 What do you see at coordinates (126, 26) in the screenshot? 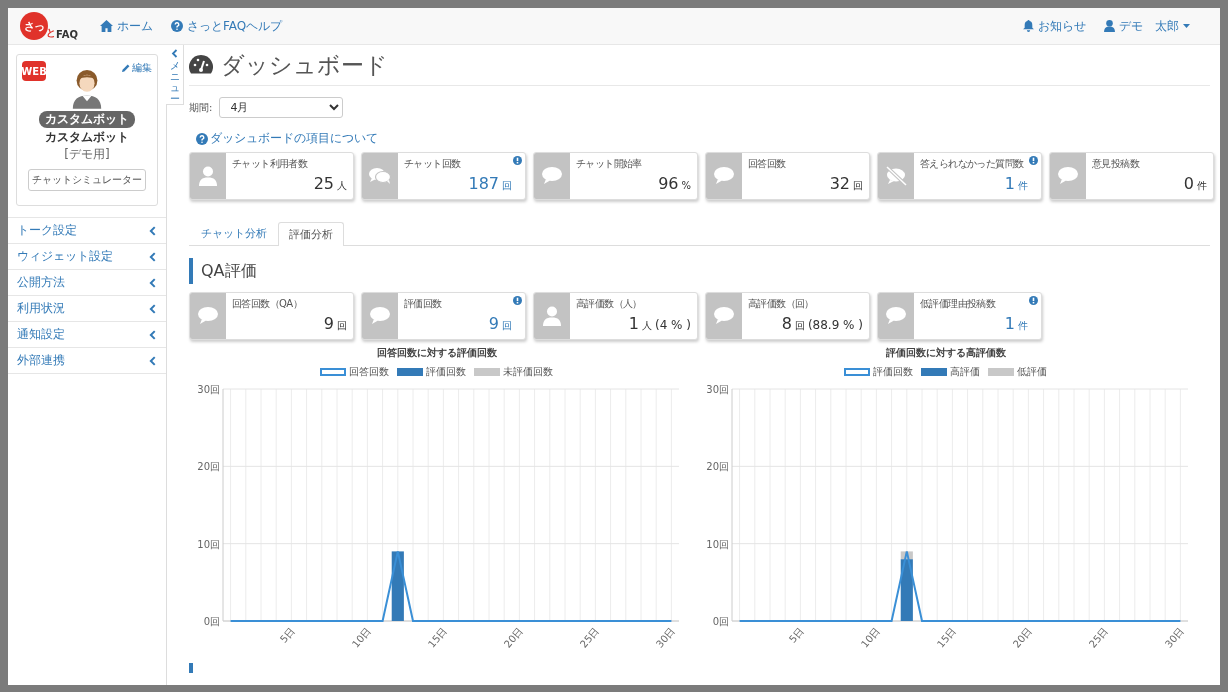
I see `nav-link: ホーム` at bounding box center [126, 26].